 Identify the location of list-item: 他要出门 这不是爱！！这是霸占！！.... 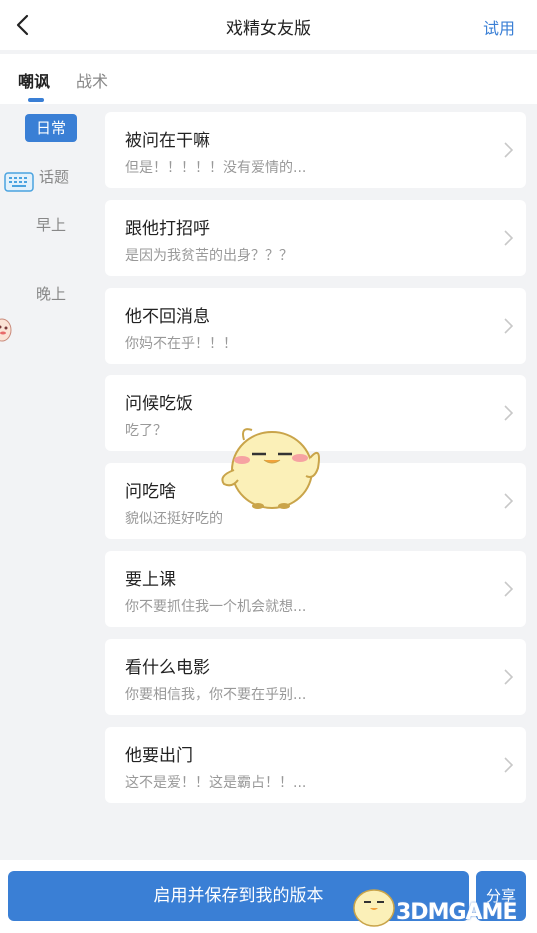
(315, 765).